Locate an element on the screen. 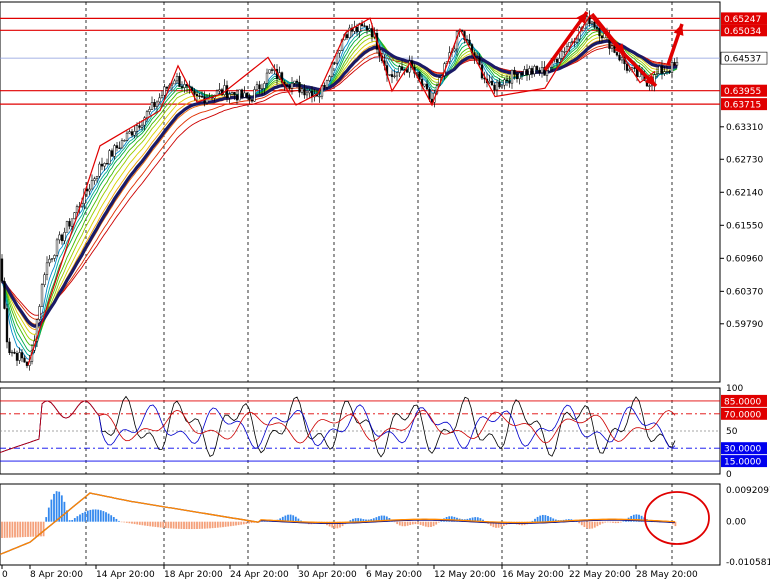 This screenshot has height=584, width=770. x-tick-label: 30 Apr 20:00 is located at coordinates (327, 575).